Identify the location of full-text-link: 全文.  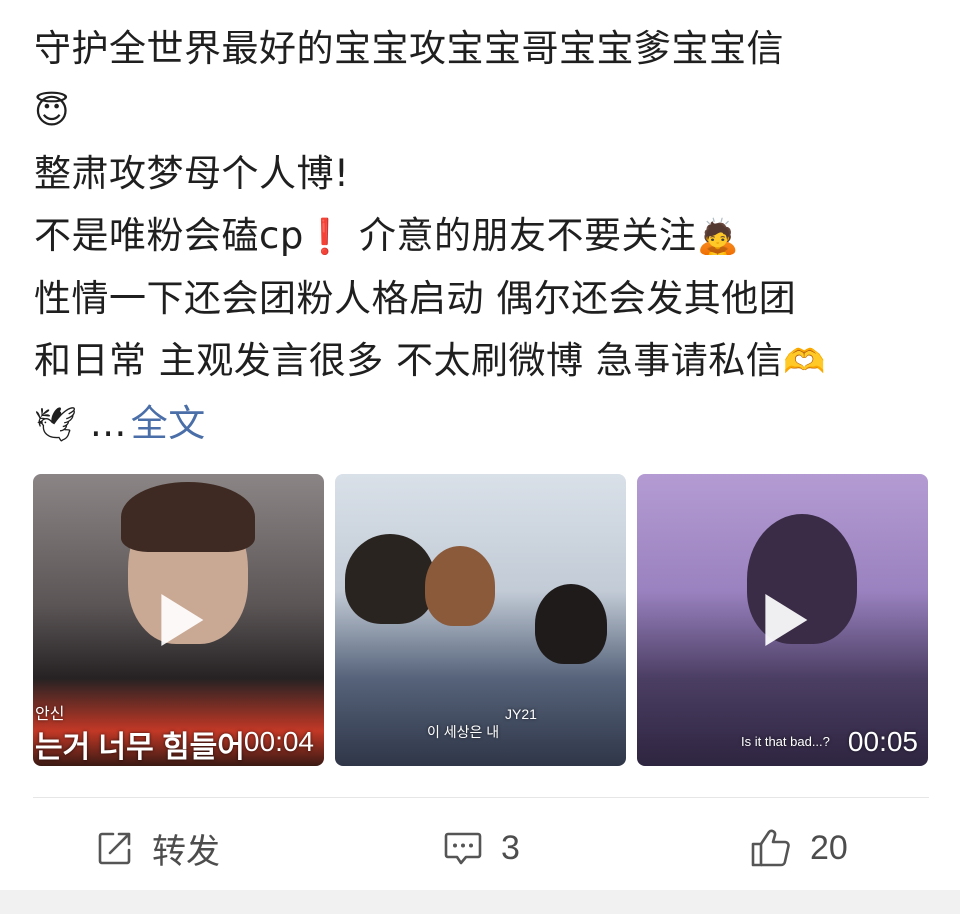
(168, 423).